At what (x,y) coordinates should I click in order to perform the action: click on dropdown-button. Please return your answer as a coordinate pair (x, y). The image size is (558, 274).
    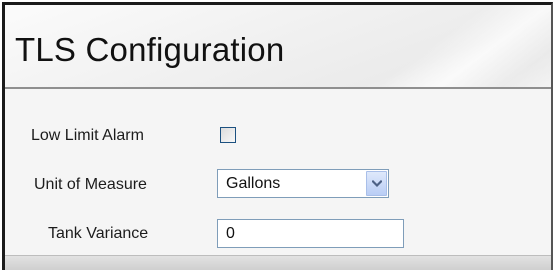
    Looking at the image, I should click on (376, 183).